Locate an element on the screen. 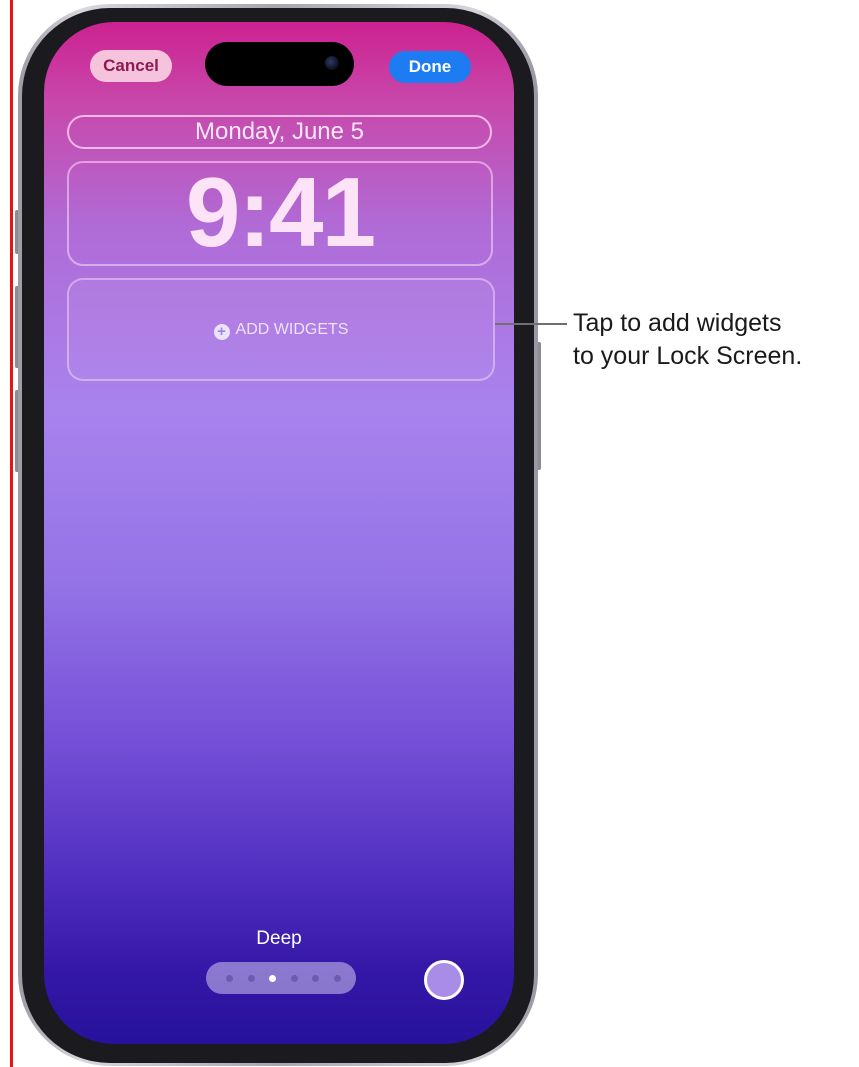 The height and width of the screenshot is (1067, 859). callout-line is located at coordinates (531, 324).